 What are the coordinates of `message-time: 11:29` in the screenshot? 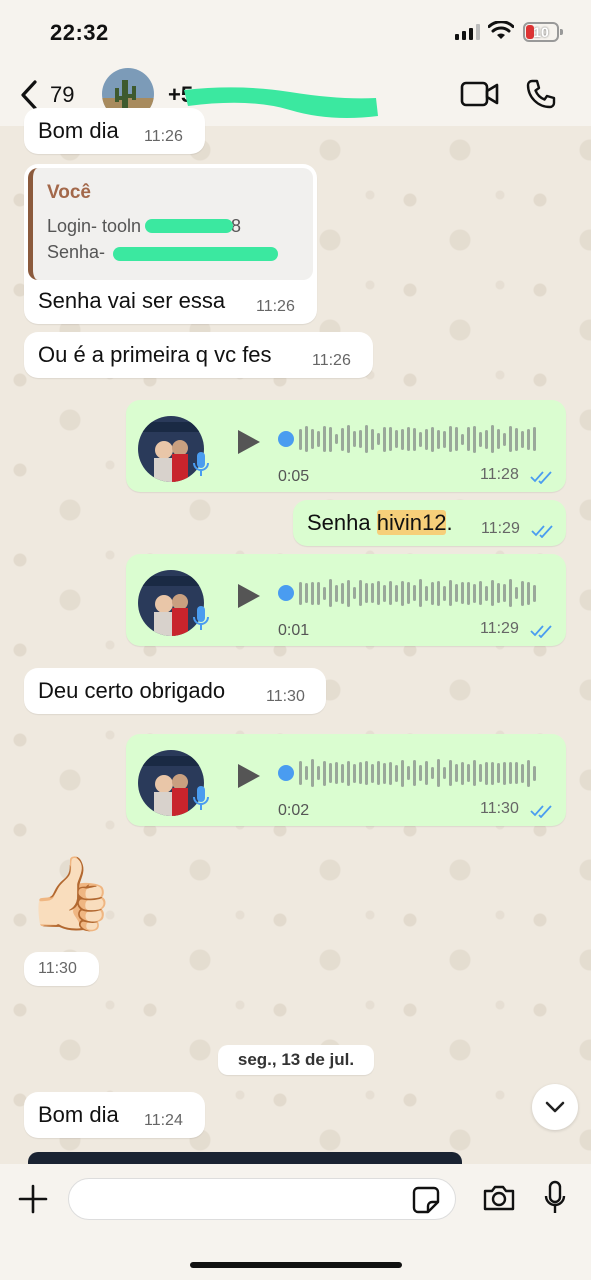 It's located at (499, 628).